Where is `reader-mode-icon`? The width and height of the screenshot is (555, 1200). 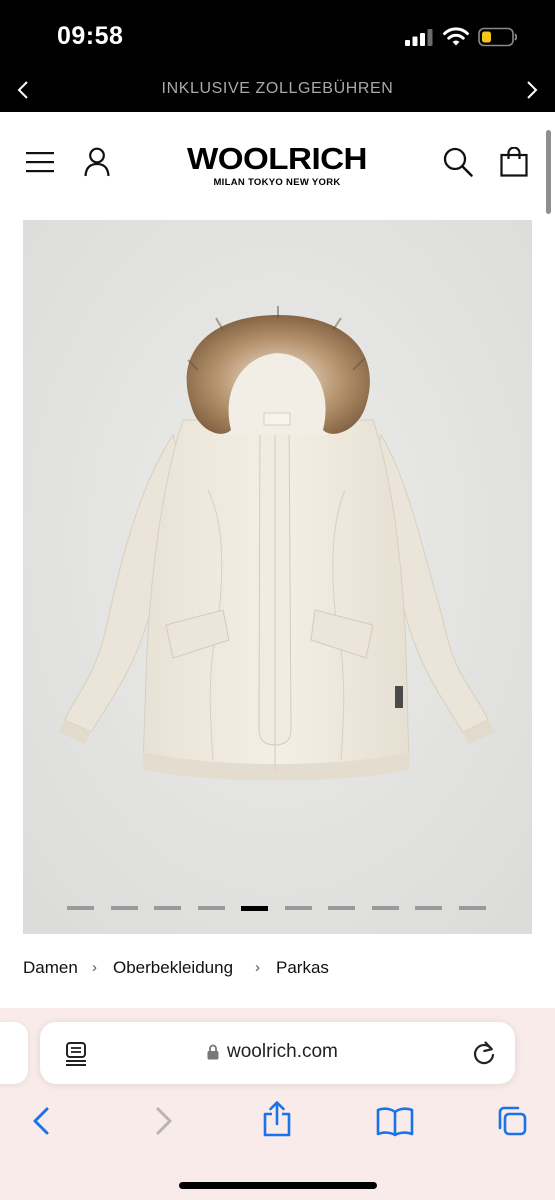 reader-mode-icon is located at coordinates (76, 1054).